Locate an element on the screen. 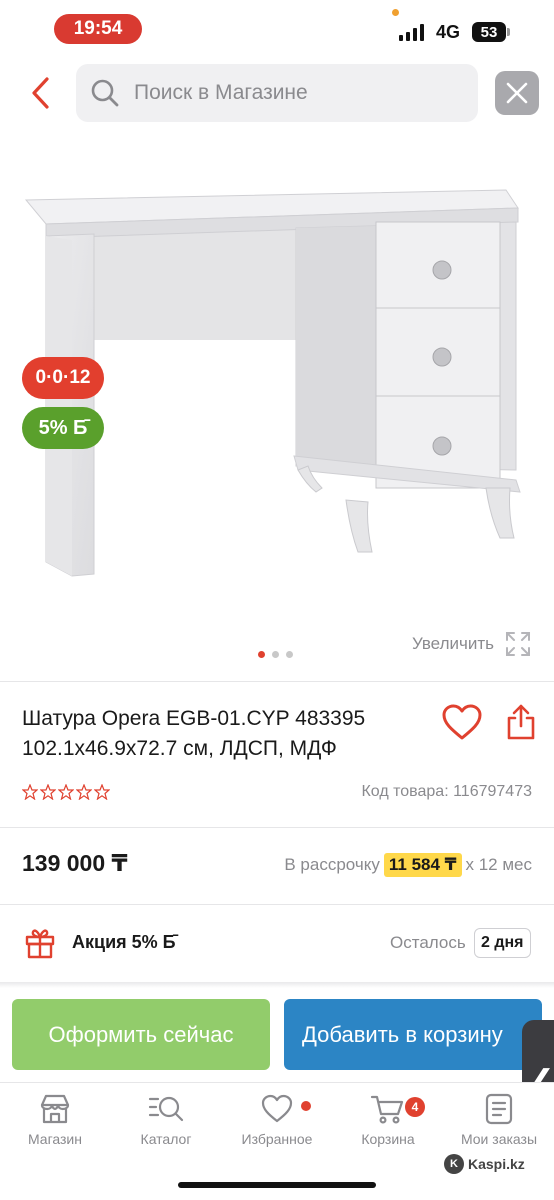 Image resolution: width=554 pixels, height=1200 pixels. nav-label-favorites: Избранное is located at coordinates (277, 1139).